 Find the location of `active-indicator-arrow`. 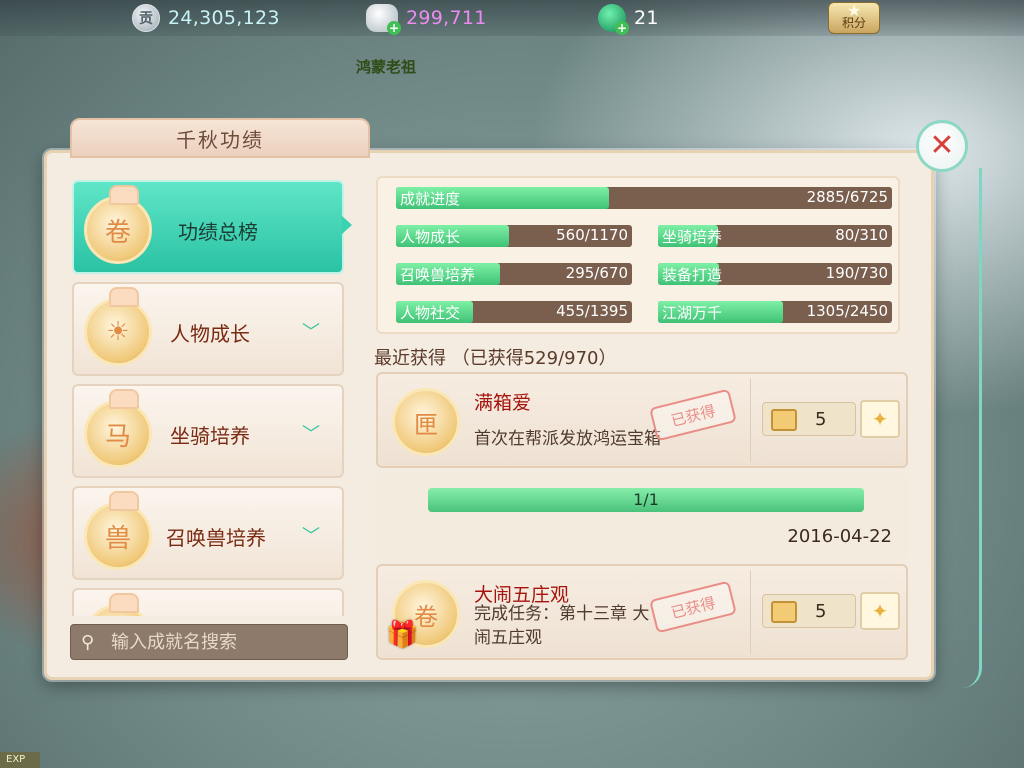

active-indicator-arrow is located at coordinates (347, 225).